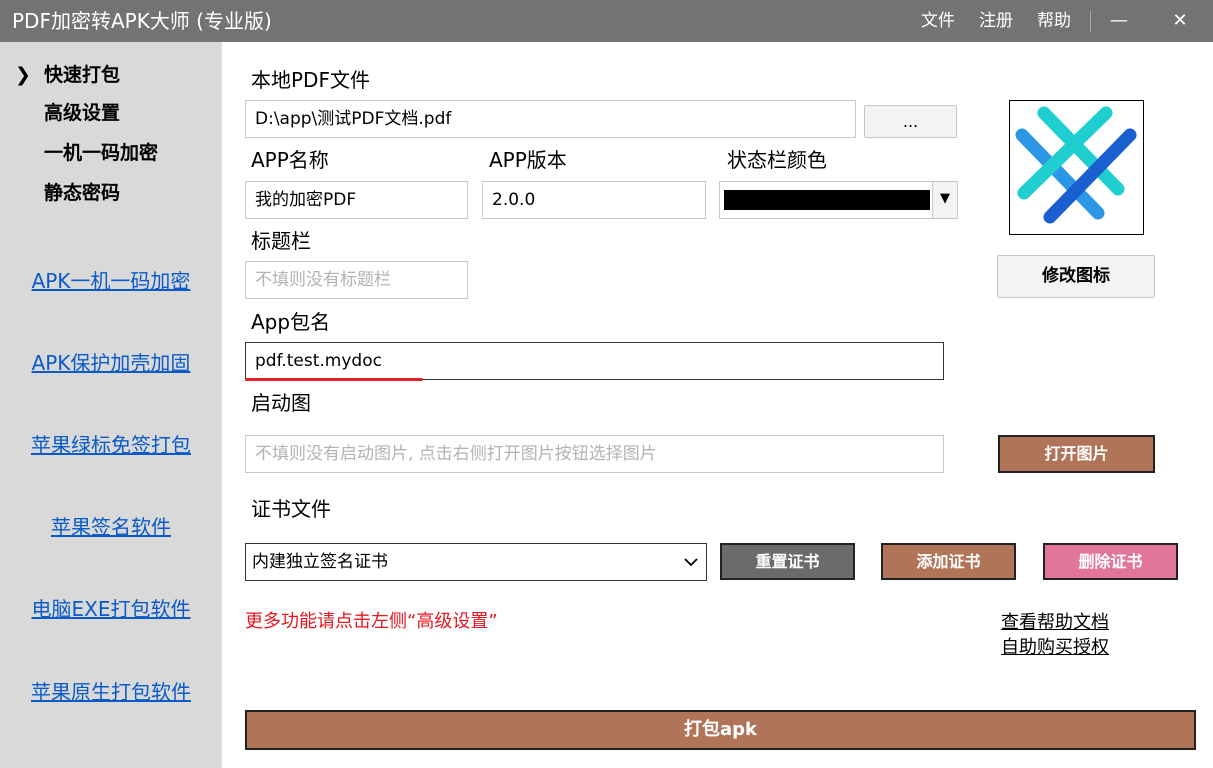 Image resolution: width=1213 pixels, height=768 pixels. Describe the element at coordinates (1076, 165) in the screenshot. I see `app-icon` at that location.